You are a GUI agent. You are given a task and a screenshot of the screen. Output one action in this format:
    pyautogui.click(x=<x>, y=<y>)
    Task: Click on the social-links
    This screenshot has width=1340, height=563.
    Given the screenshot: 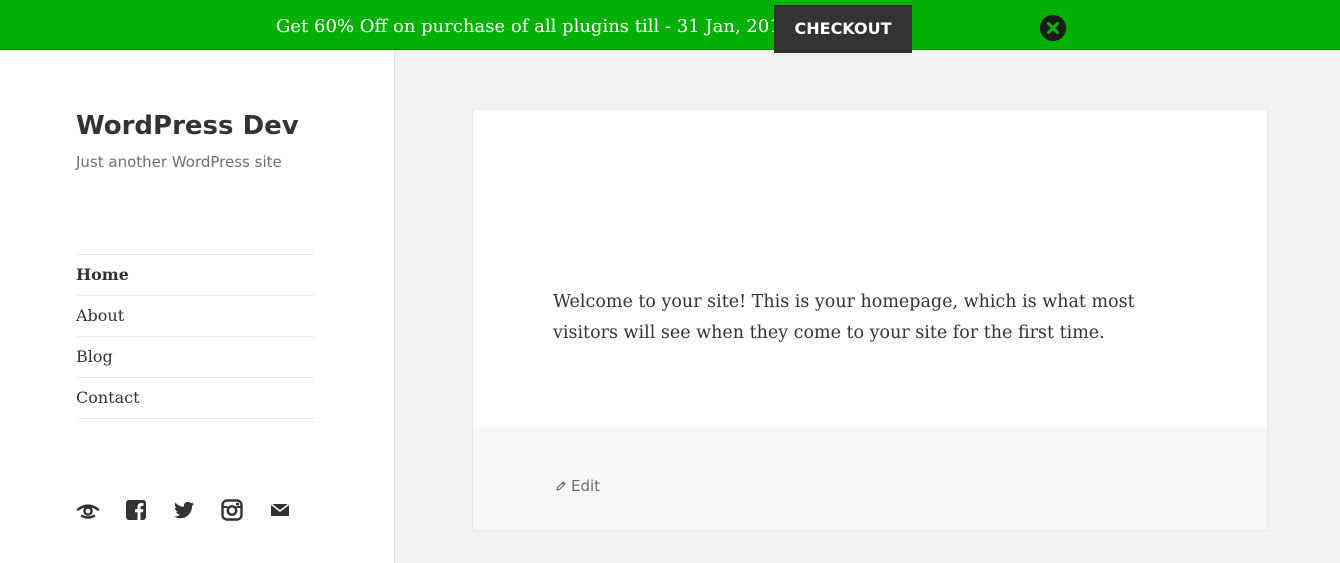 What is the action you would take?
    pyautogui.click(x=196, y=510)
    